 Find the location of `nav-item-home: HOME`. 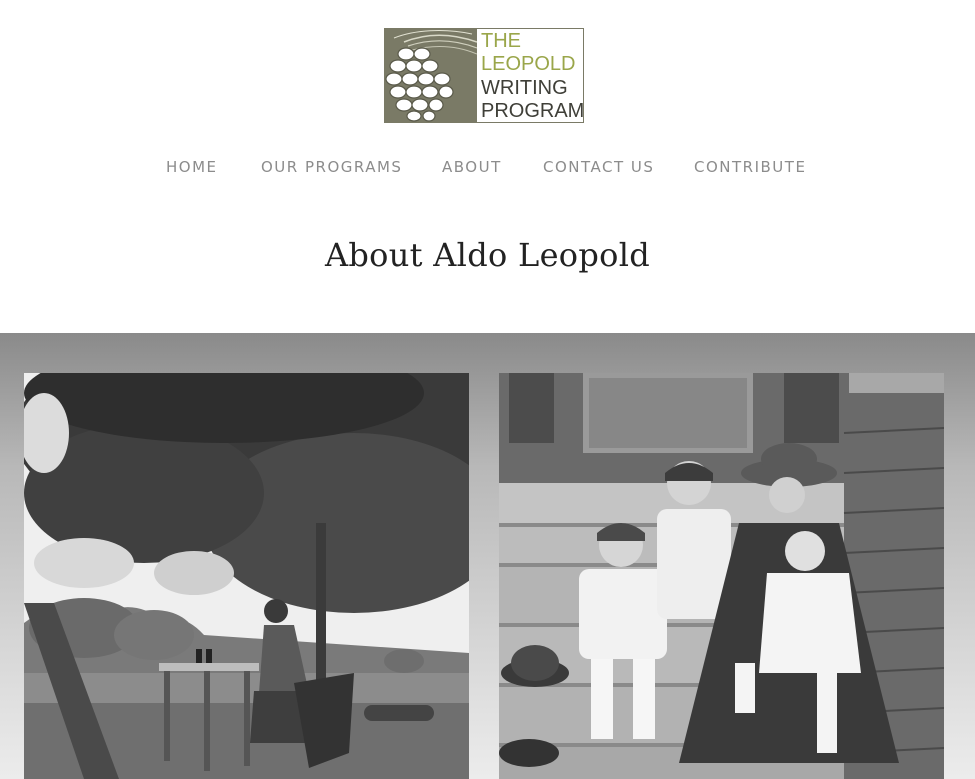

nav-item-home: HOME is located at coordinates (192, 167).